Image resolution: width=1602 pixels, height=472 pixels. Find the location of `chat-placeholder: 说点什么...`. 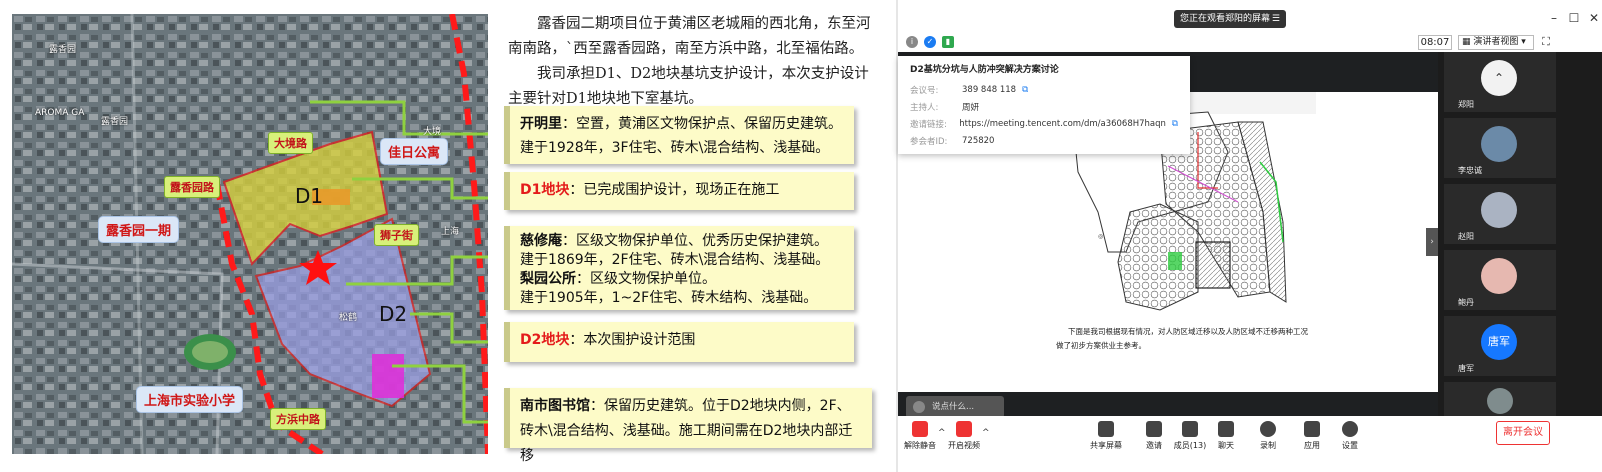

chat-placeholder: 说点什么... is located at coordinates (953, 407).